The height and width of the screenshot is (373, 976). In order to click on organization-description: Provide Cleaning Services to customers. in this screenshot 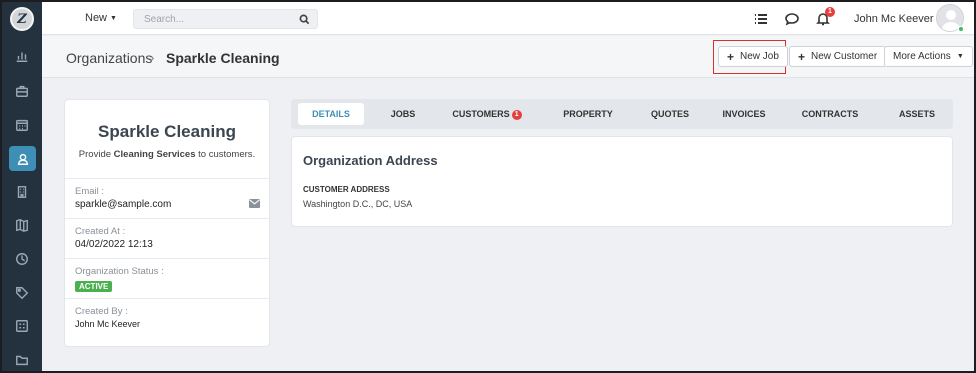, I will do `click(167, 154)`.